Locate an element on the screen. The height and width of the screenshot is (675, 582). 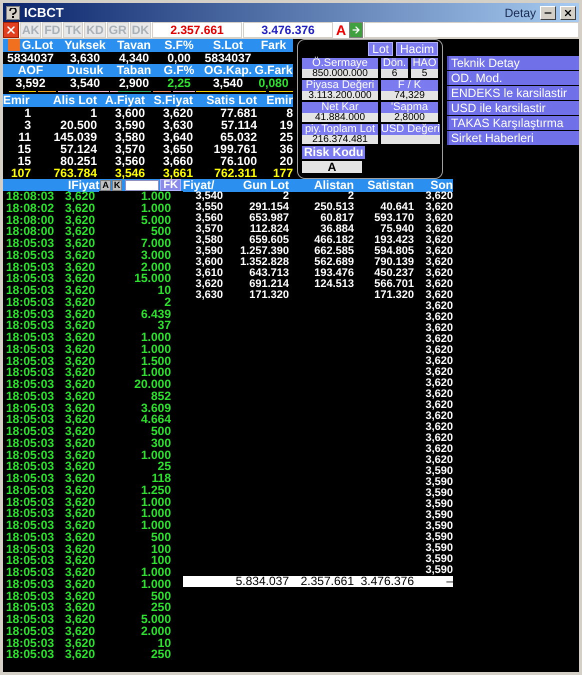
summary-value: 0,080 is located at coordinates (273, 83).